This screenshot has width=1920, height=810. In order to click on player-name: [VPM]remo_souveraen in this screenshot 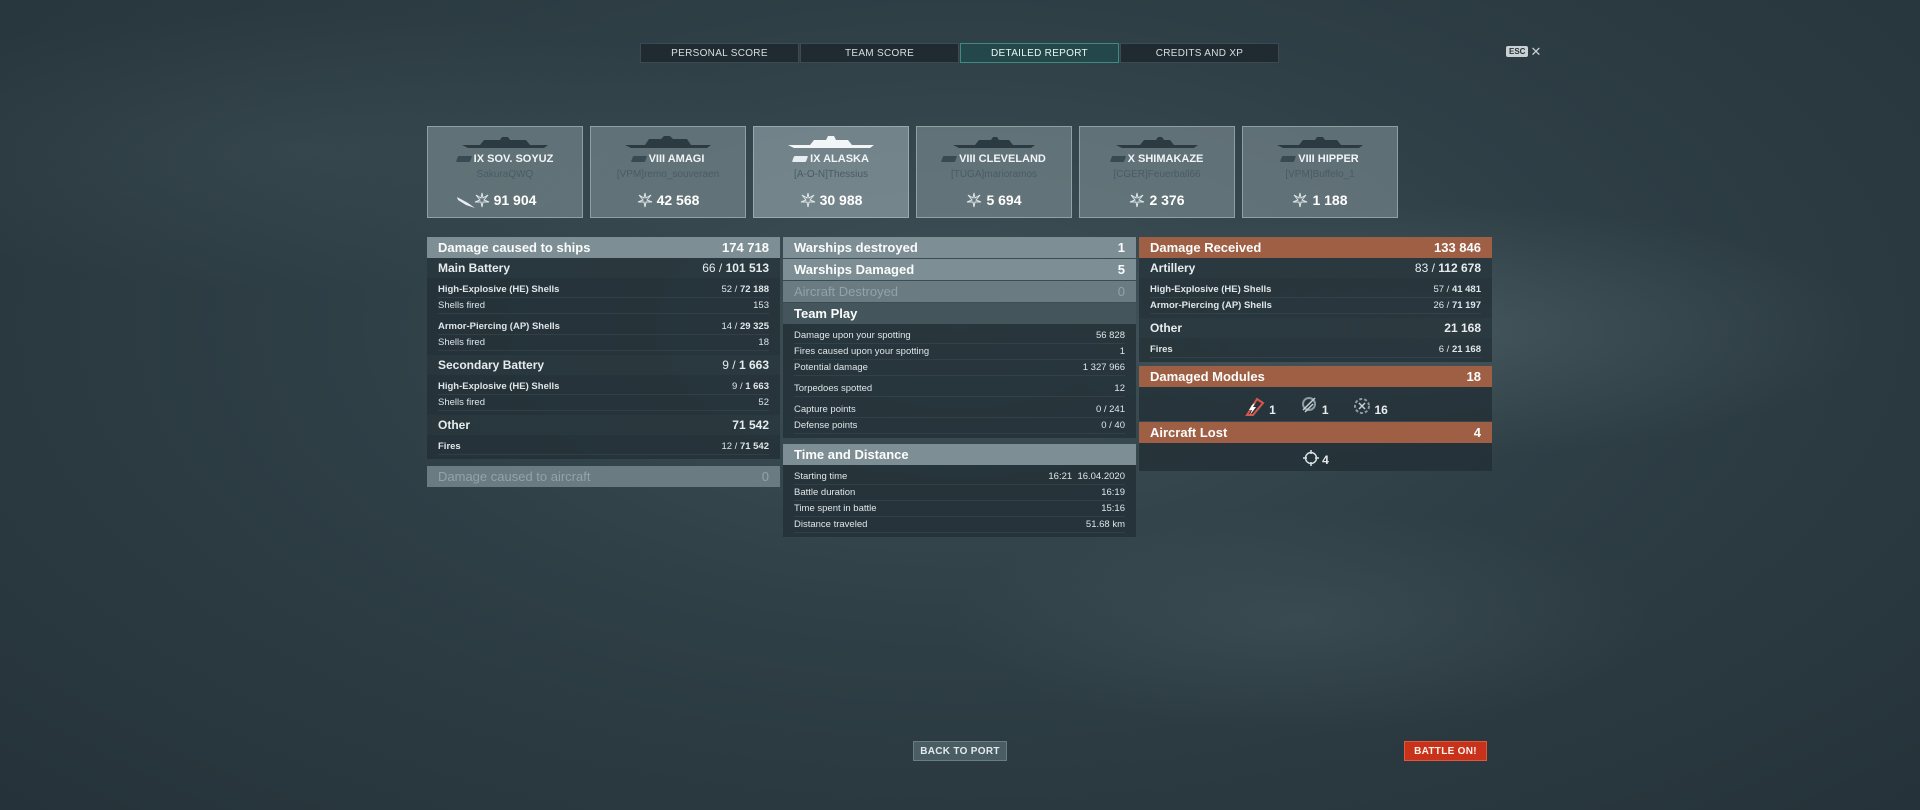, I will do `click(668, 174)`.